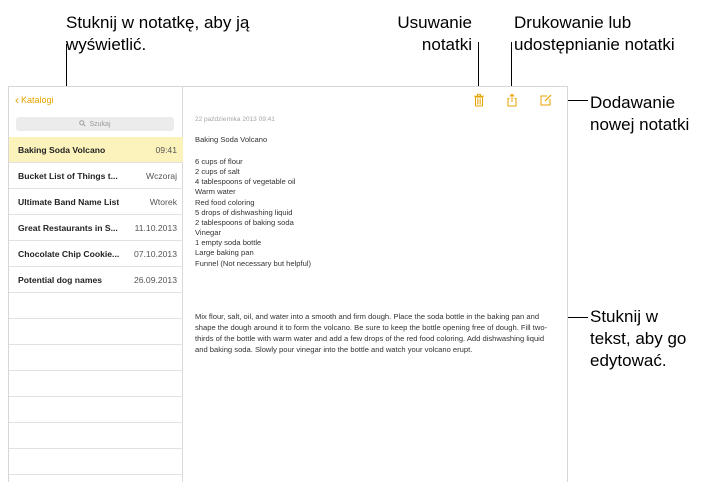 This screenshot has height=482, width=706. What do you see at coordinates (430, 34) in the screenshot?
I see `callout-delete: Usuwanie notatki` at bounding box center [430, 34].